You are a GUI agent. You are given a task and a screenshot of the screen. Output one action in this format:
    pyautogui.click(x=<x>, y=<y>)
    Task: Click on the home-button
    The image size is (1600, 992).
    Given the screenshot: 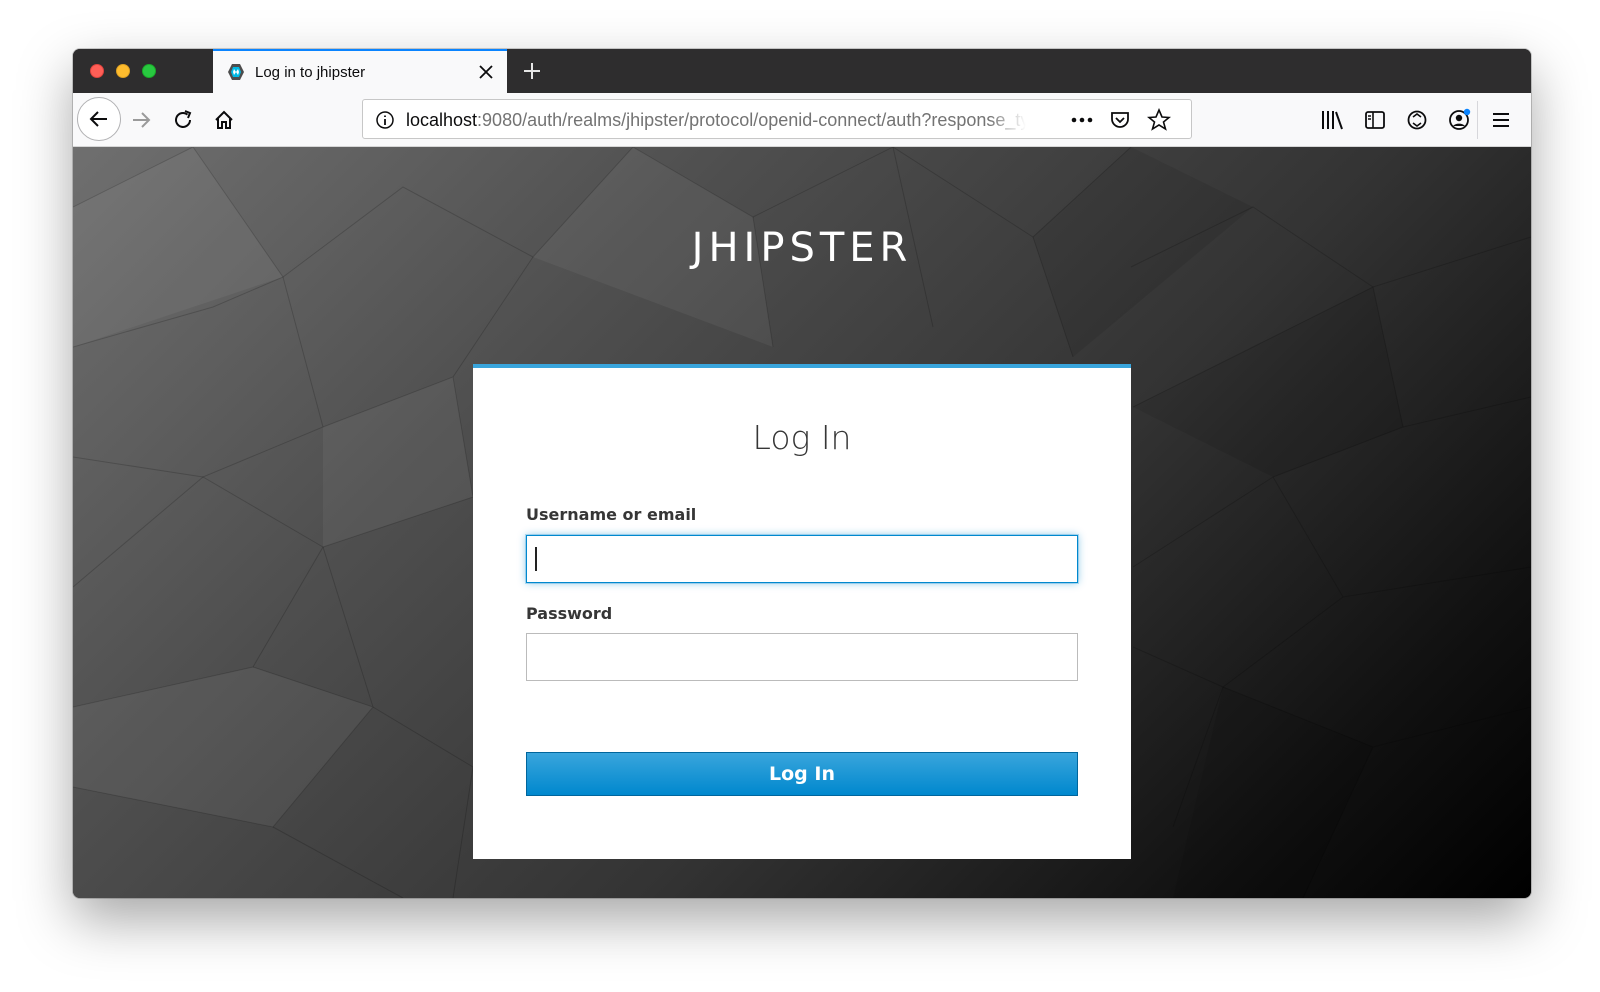 What is the action you would take?
    pyautogui.click(x=224, y=120)
    